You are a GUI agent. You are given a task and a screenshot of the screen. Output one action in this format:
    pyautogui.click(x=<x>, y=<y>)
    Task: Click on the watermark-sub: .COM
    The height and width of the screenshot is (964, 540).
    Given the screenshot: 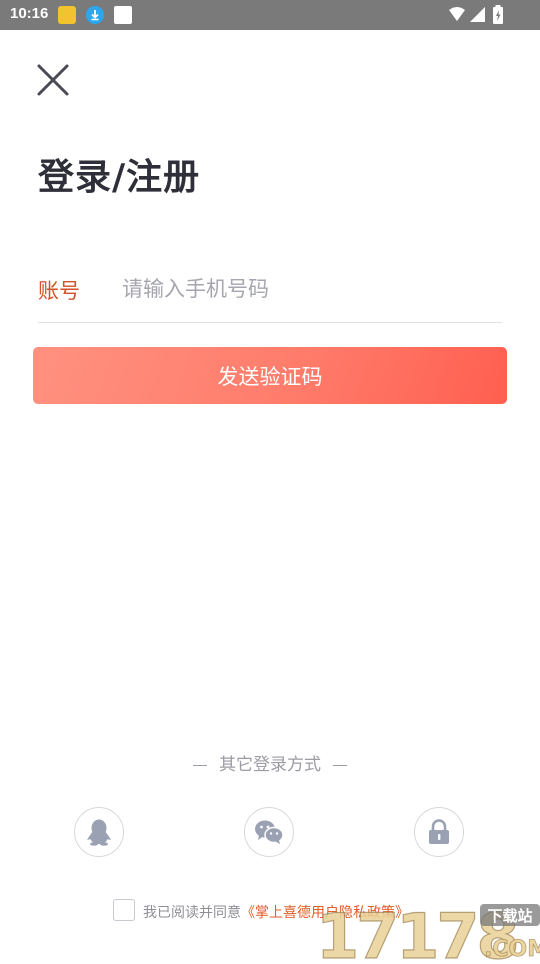 What is the action you would take?
    pyautogui.click(x=512, y=948)
    